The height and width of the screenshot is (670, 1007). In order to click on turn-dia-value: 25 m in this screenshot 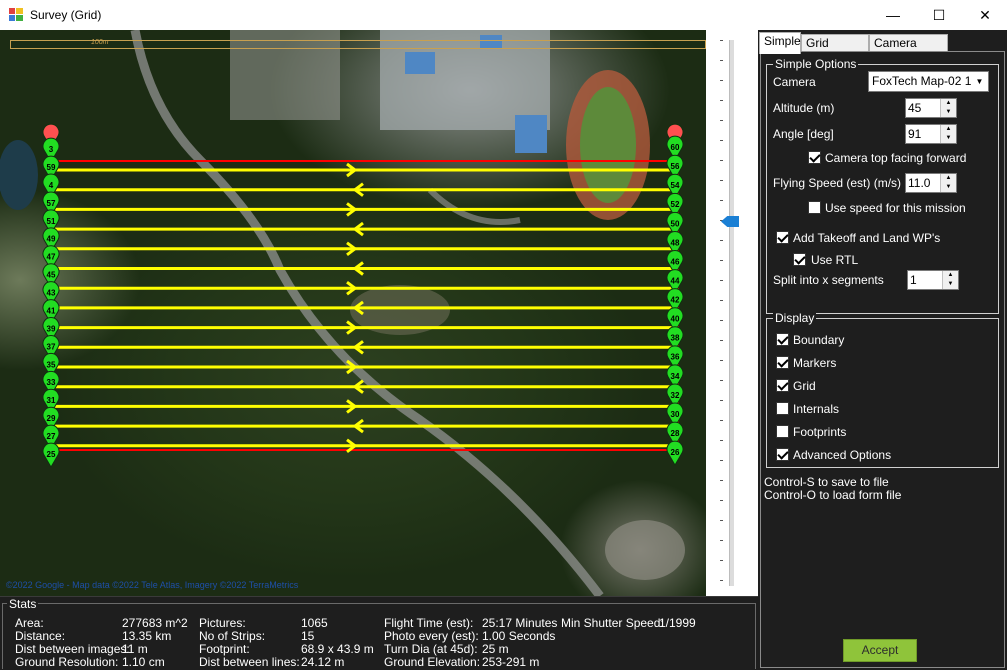, I will do `click(495, 649)`.